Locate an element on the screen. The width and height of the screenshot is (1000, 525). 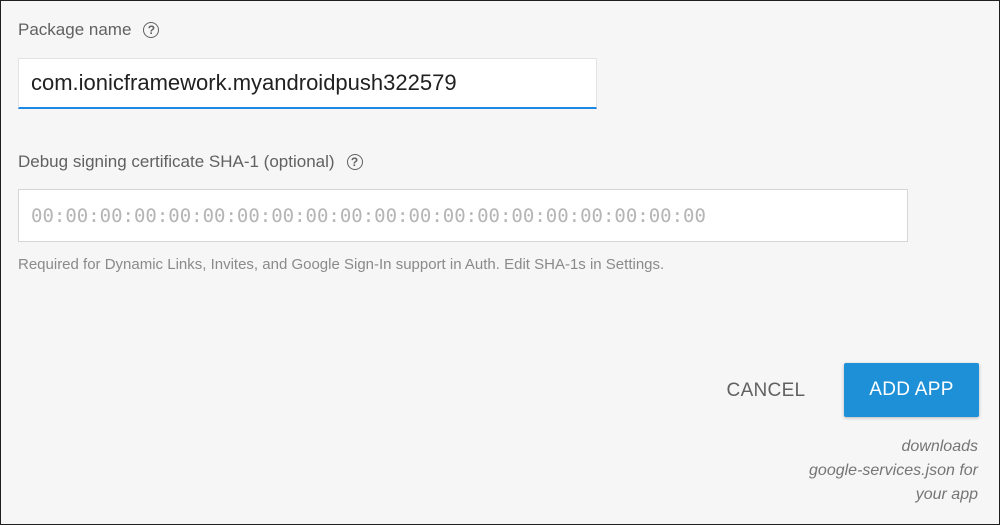
download-note-line: downloads is located at coordinates (940, 446).